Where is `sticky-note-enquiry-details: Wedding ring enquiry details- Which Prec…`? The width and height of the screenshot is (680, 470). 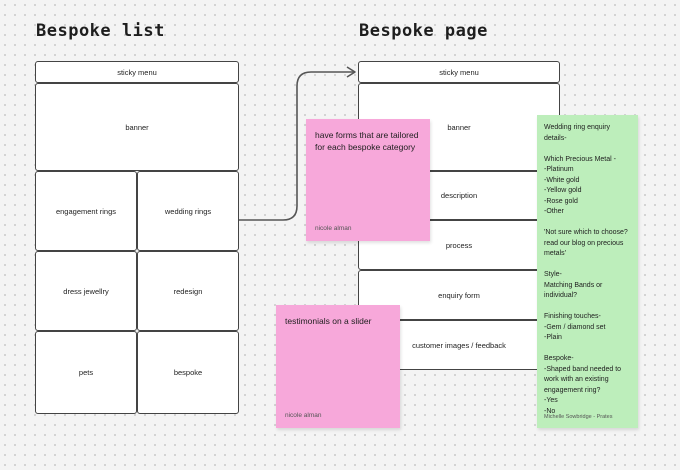
sticky-note-enquiry-details: Wedding ring enquiry details- Which Prec… is located at coordinates (587, 271).